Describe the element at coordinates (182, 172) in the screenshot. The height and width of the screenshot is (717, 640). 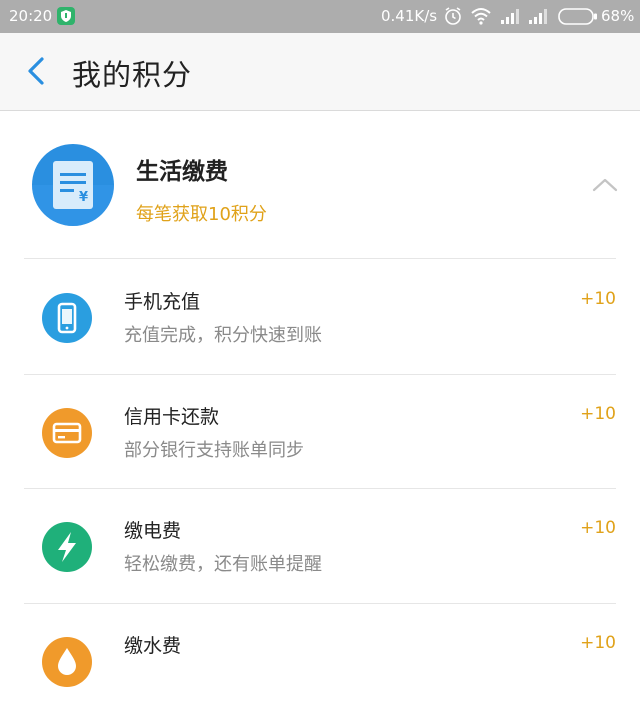
I see `category-title: 生活缴费` at that location.